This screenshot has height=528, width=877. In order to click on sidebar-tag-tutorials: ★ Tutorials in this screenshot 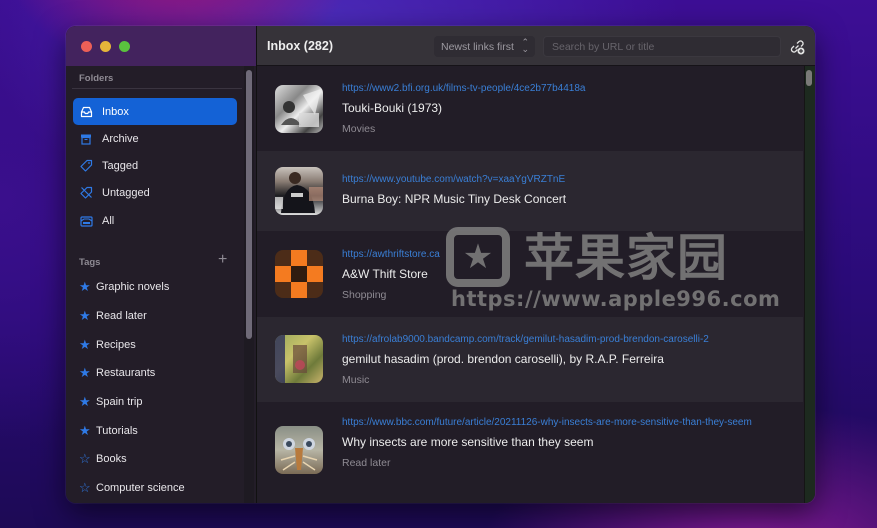, I will do `click(108, 431)`.